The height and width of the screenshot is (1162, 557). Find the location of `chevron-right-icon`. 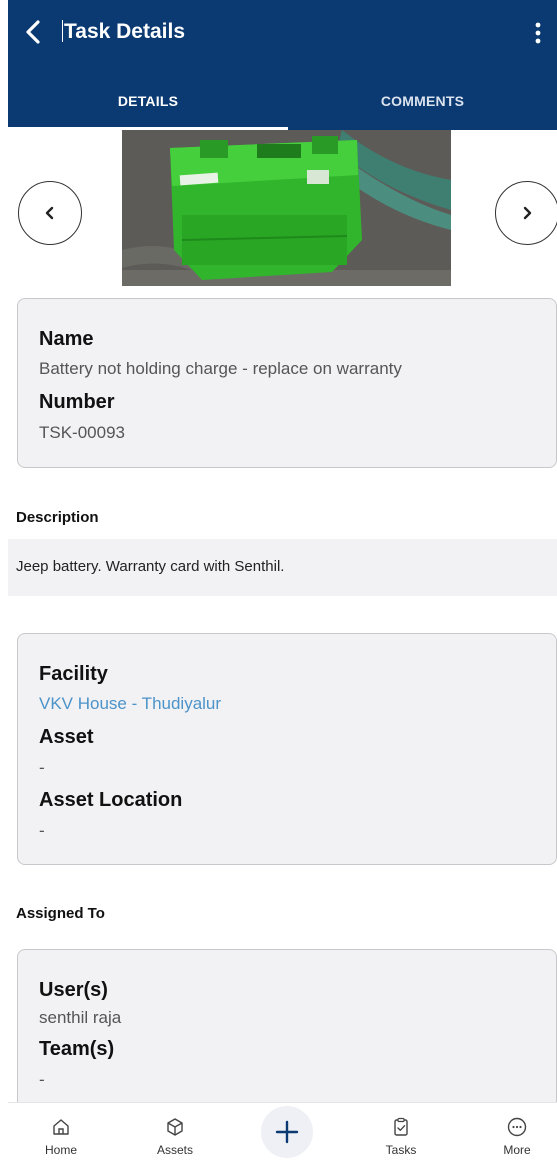

chevron-right-icon is located at coordinates (527, 213).